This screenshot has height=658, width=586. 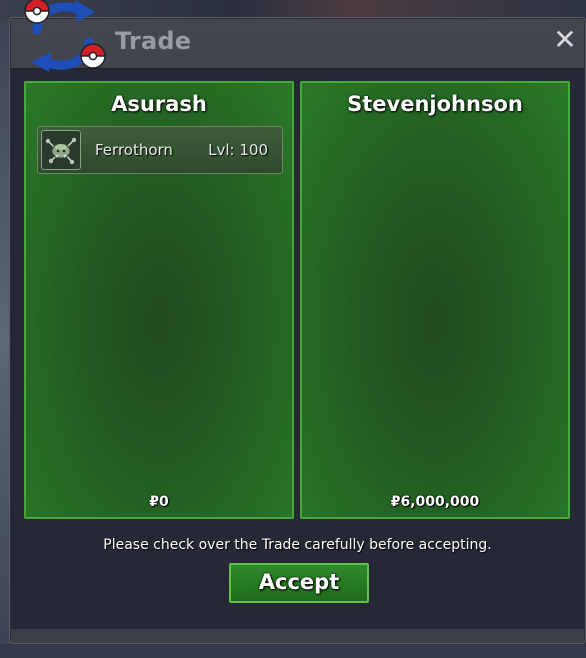 What do you see at coordinates (565, 40) in the screenshot?
I see `close-icon: ✕` at bounding box center [565, 40].